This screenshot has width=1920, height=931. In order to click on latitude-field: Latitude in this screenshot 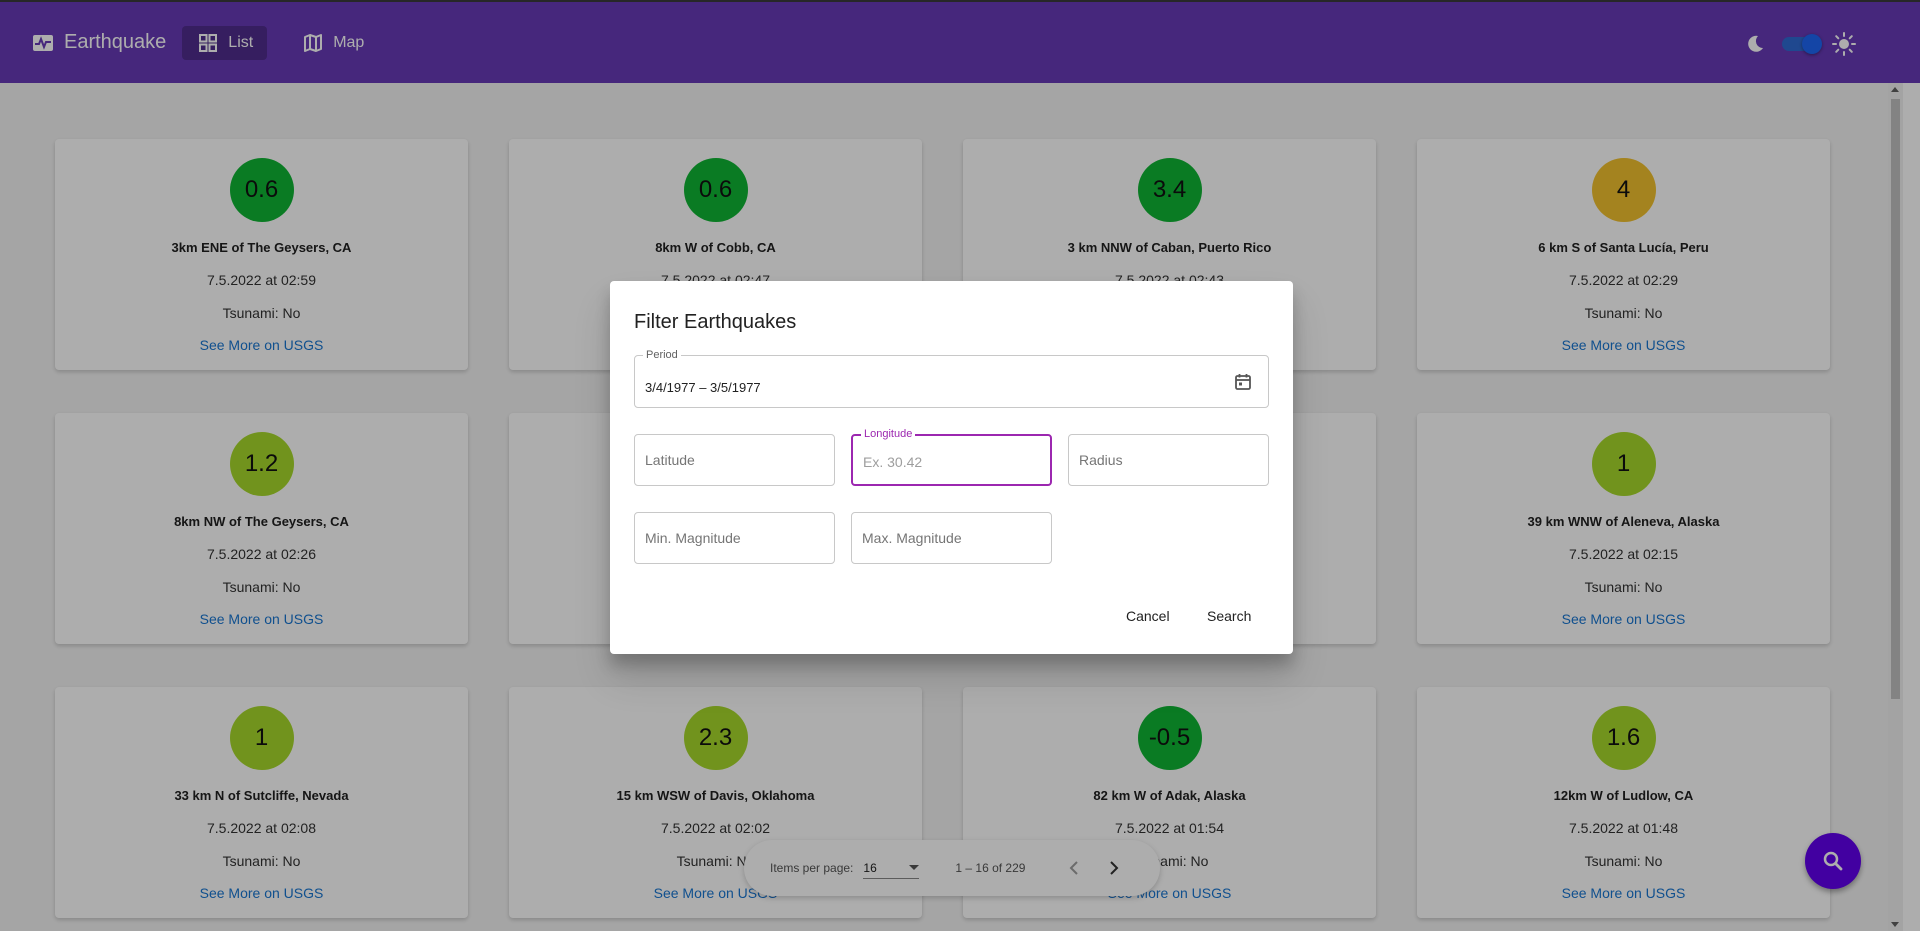, I will do `click(734, 460)`.